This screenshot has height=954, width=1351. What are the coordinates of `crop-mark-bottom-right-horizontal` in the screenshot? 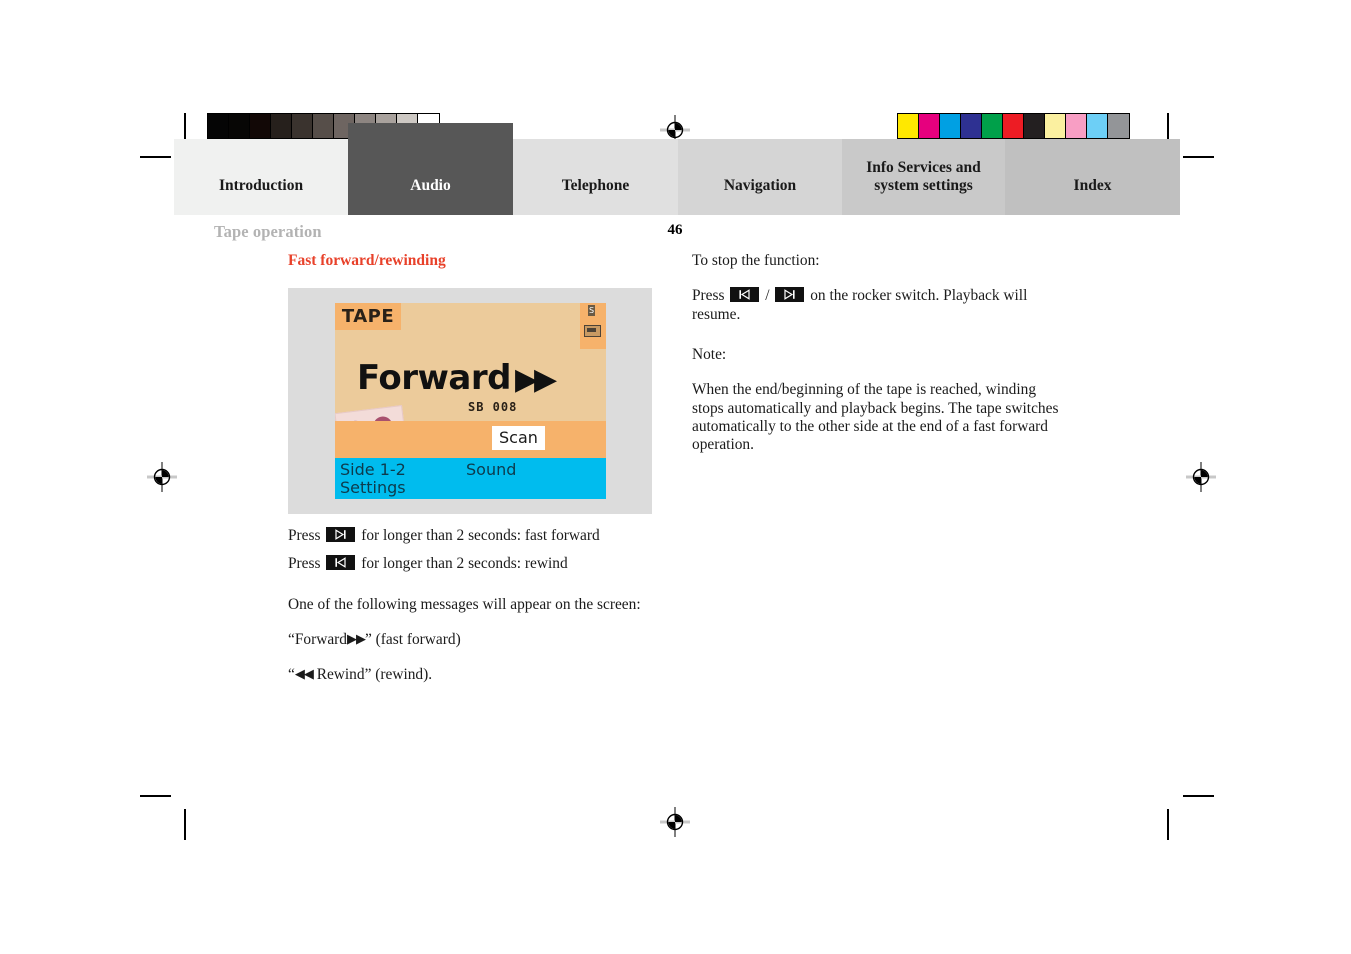 It's located at (1198, 796).